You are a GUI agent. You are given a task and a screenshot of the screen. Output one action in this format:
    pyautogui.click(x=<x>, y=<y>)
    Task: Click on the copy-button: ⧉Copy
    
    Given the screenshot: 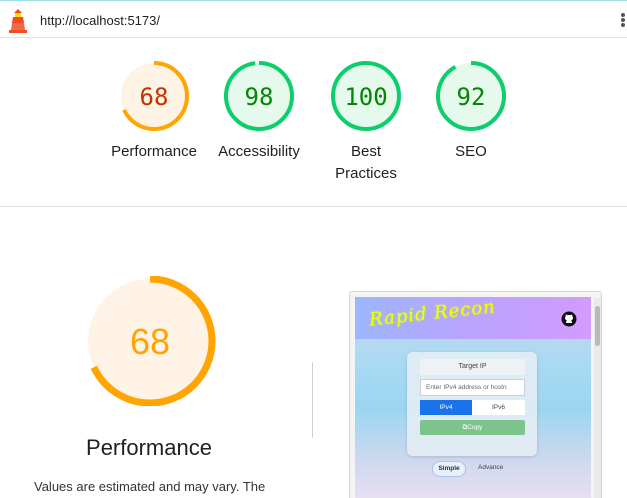 What is the action you would take?
    pyautogui.click(x=472, y=427)
    